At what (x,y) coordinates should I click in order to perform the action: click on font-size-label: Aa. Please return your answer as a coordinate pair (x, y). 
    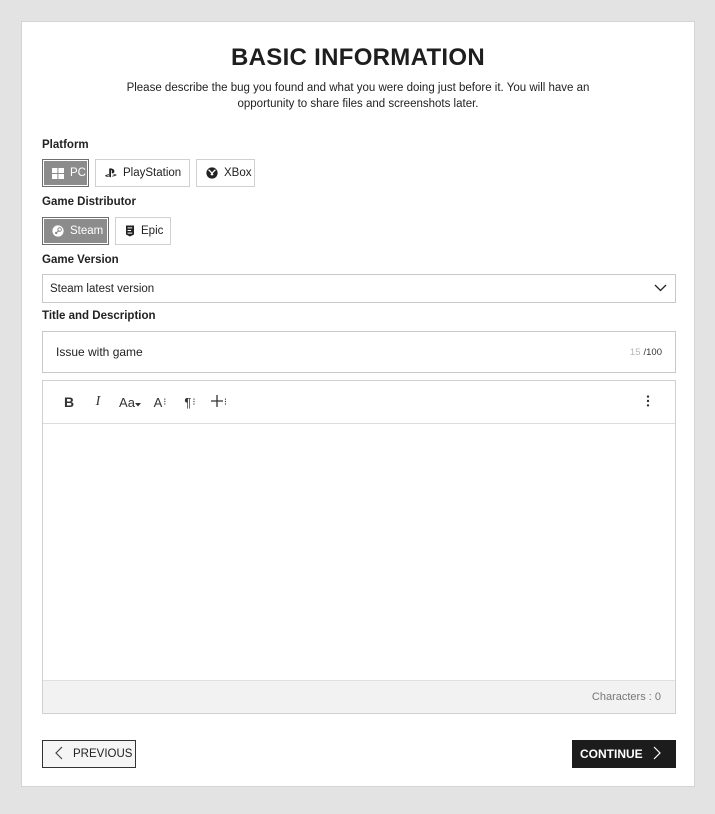
    Looking at the image, I should click on (127, 402).